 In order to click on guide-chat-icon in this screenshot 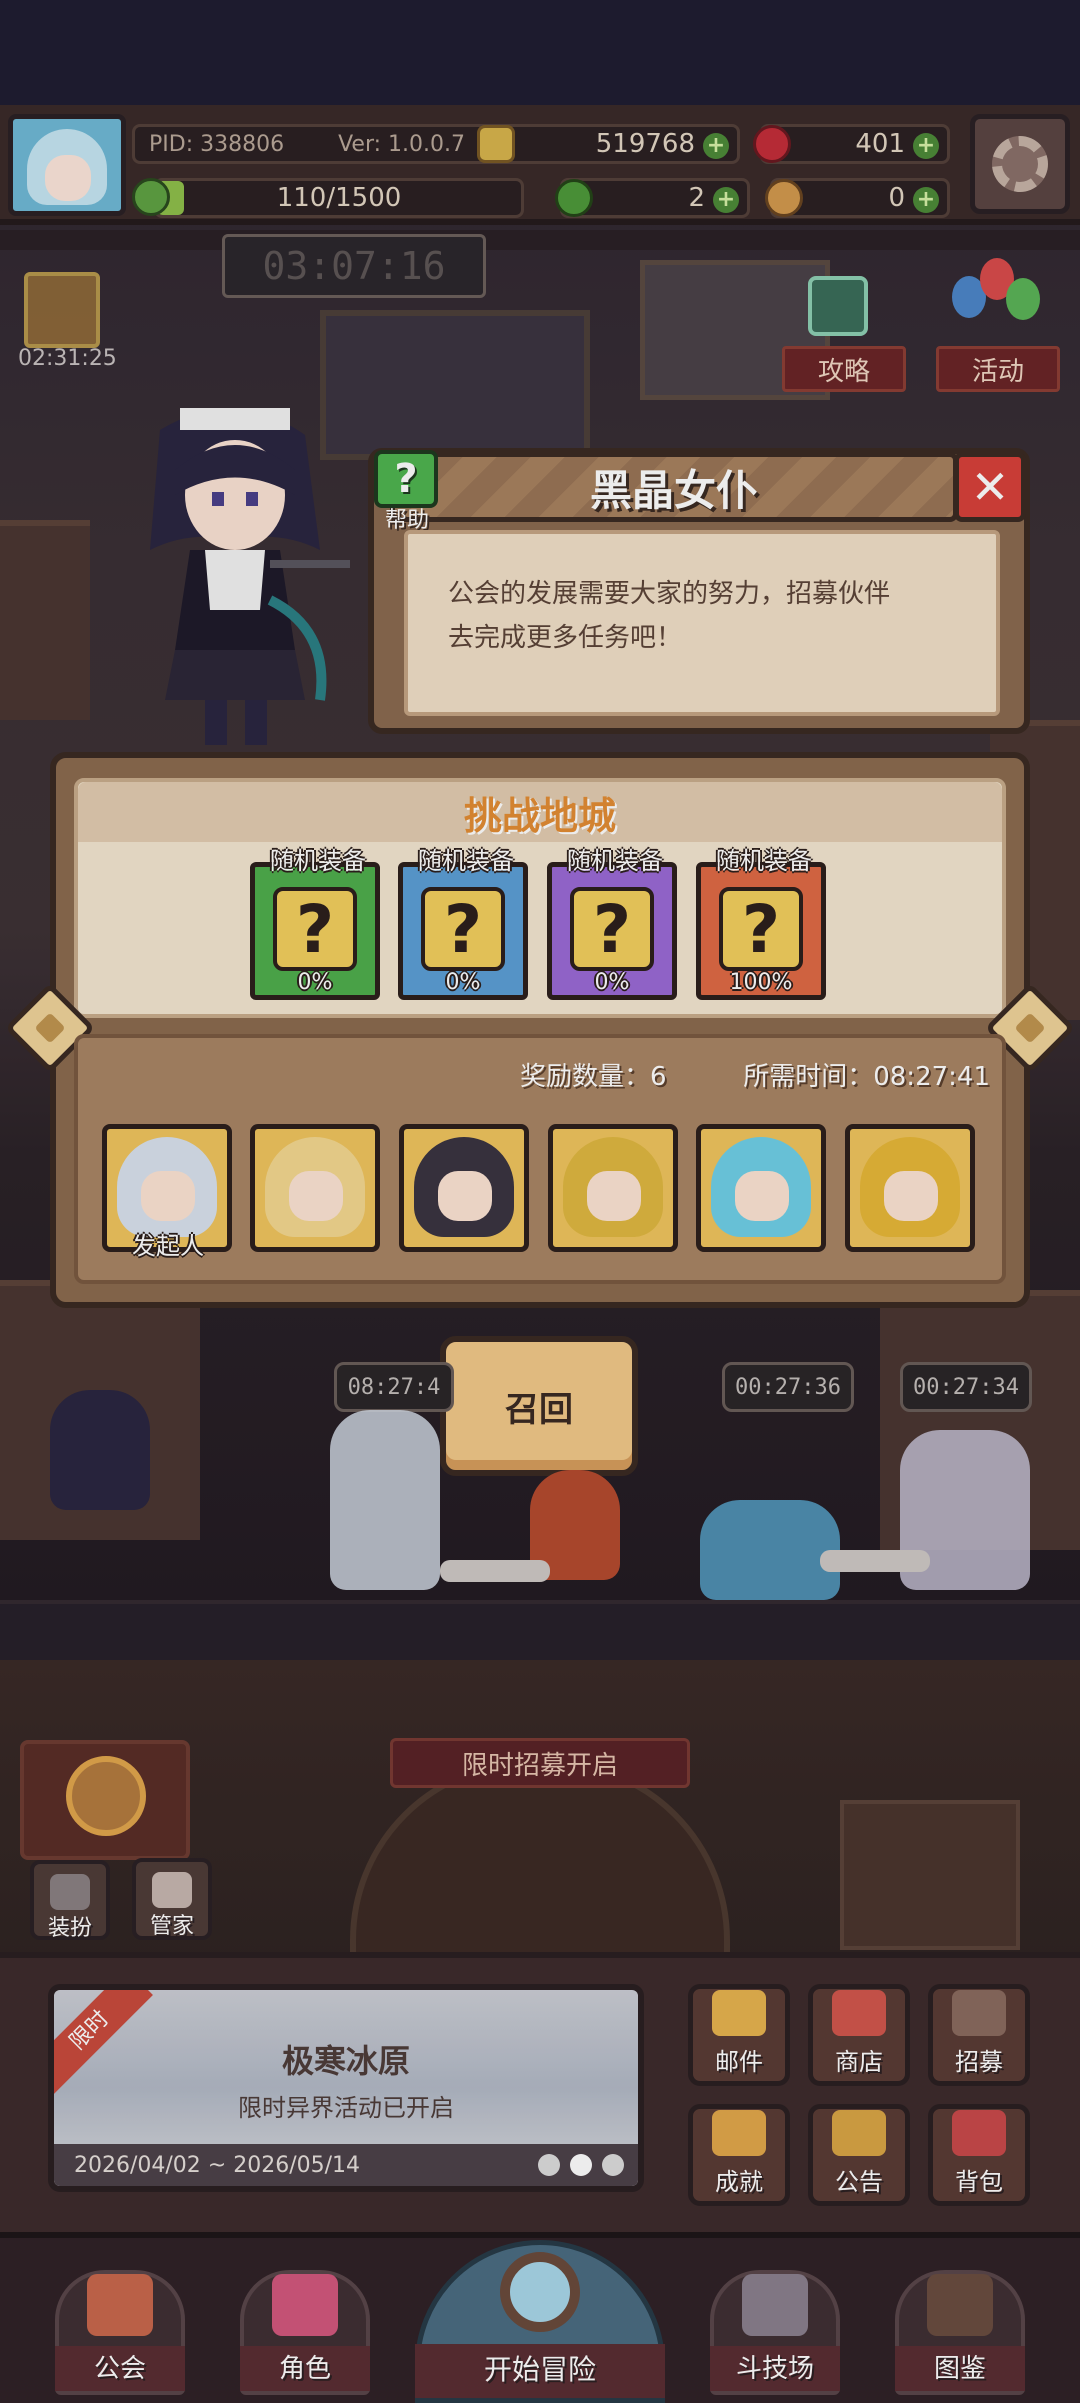, I will do `click(838, 306)`.